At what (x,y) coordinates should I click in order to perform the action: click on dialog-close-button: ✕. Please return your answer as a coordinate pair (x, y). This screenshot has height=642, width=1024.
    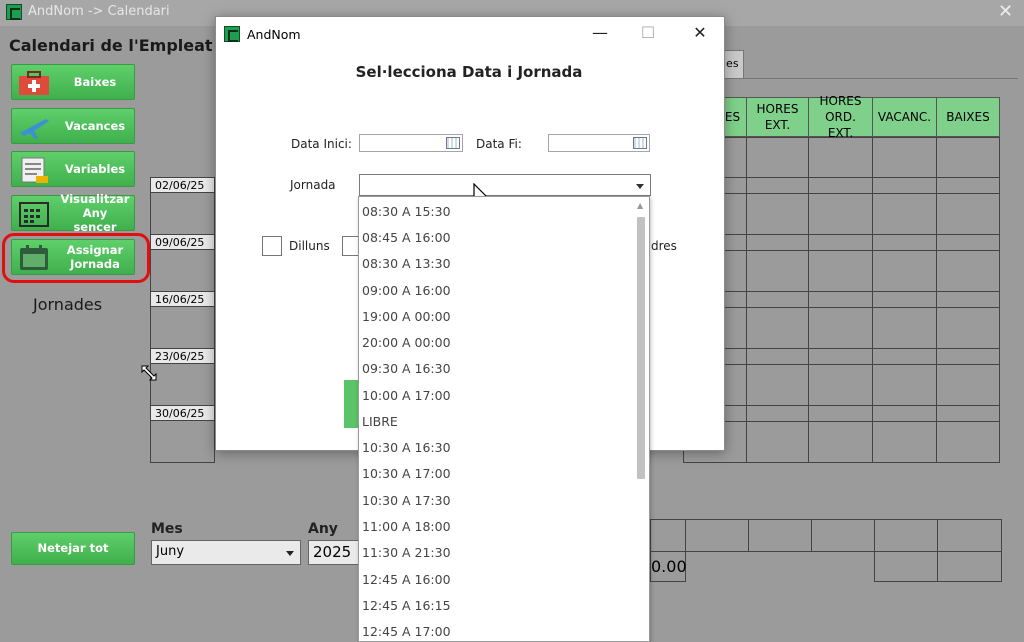
    Looking at the image, I should click on (700, 32).